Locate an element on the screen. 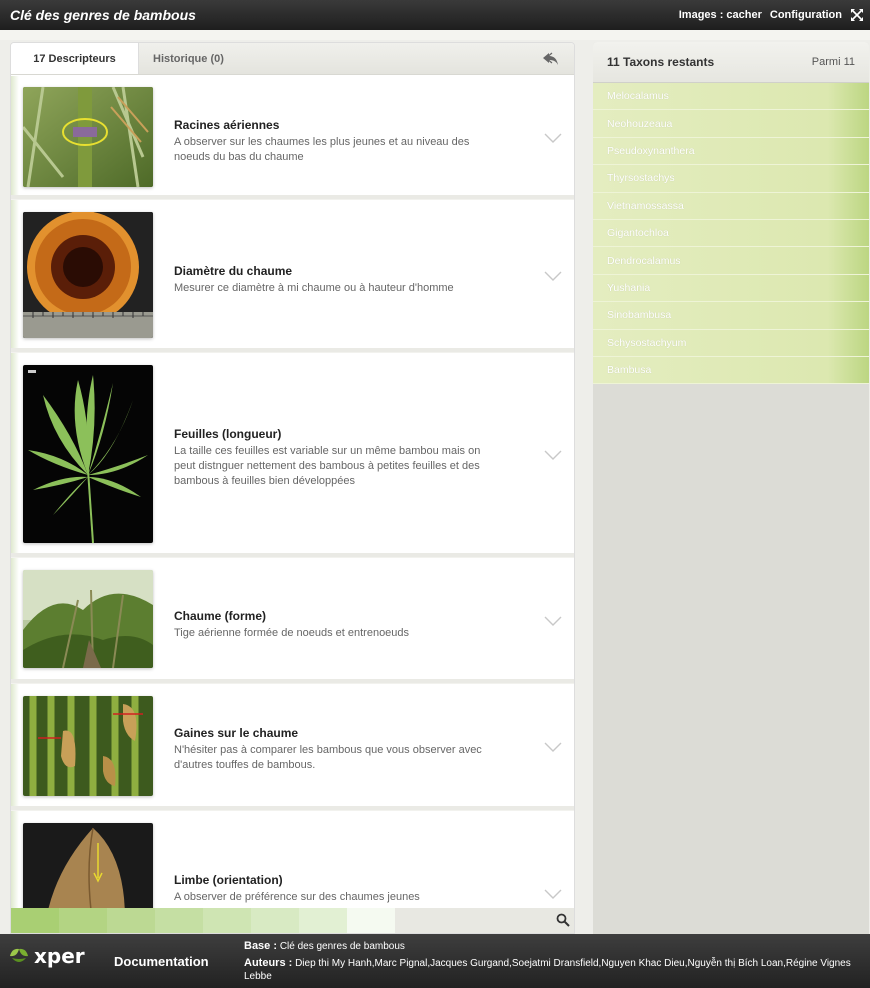 The image size is (870, 988). taxon-item: Gigantochloa is located at coordinates (731, 233).